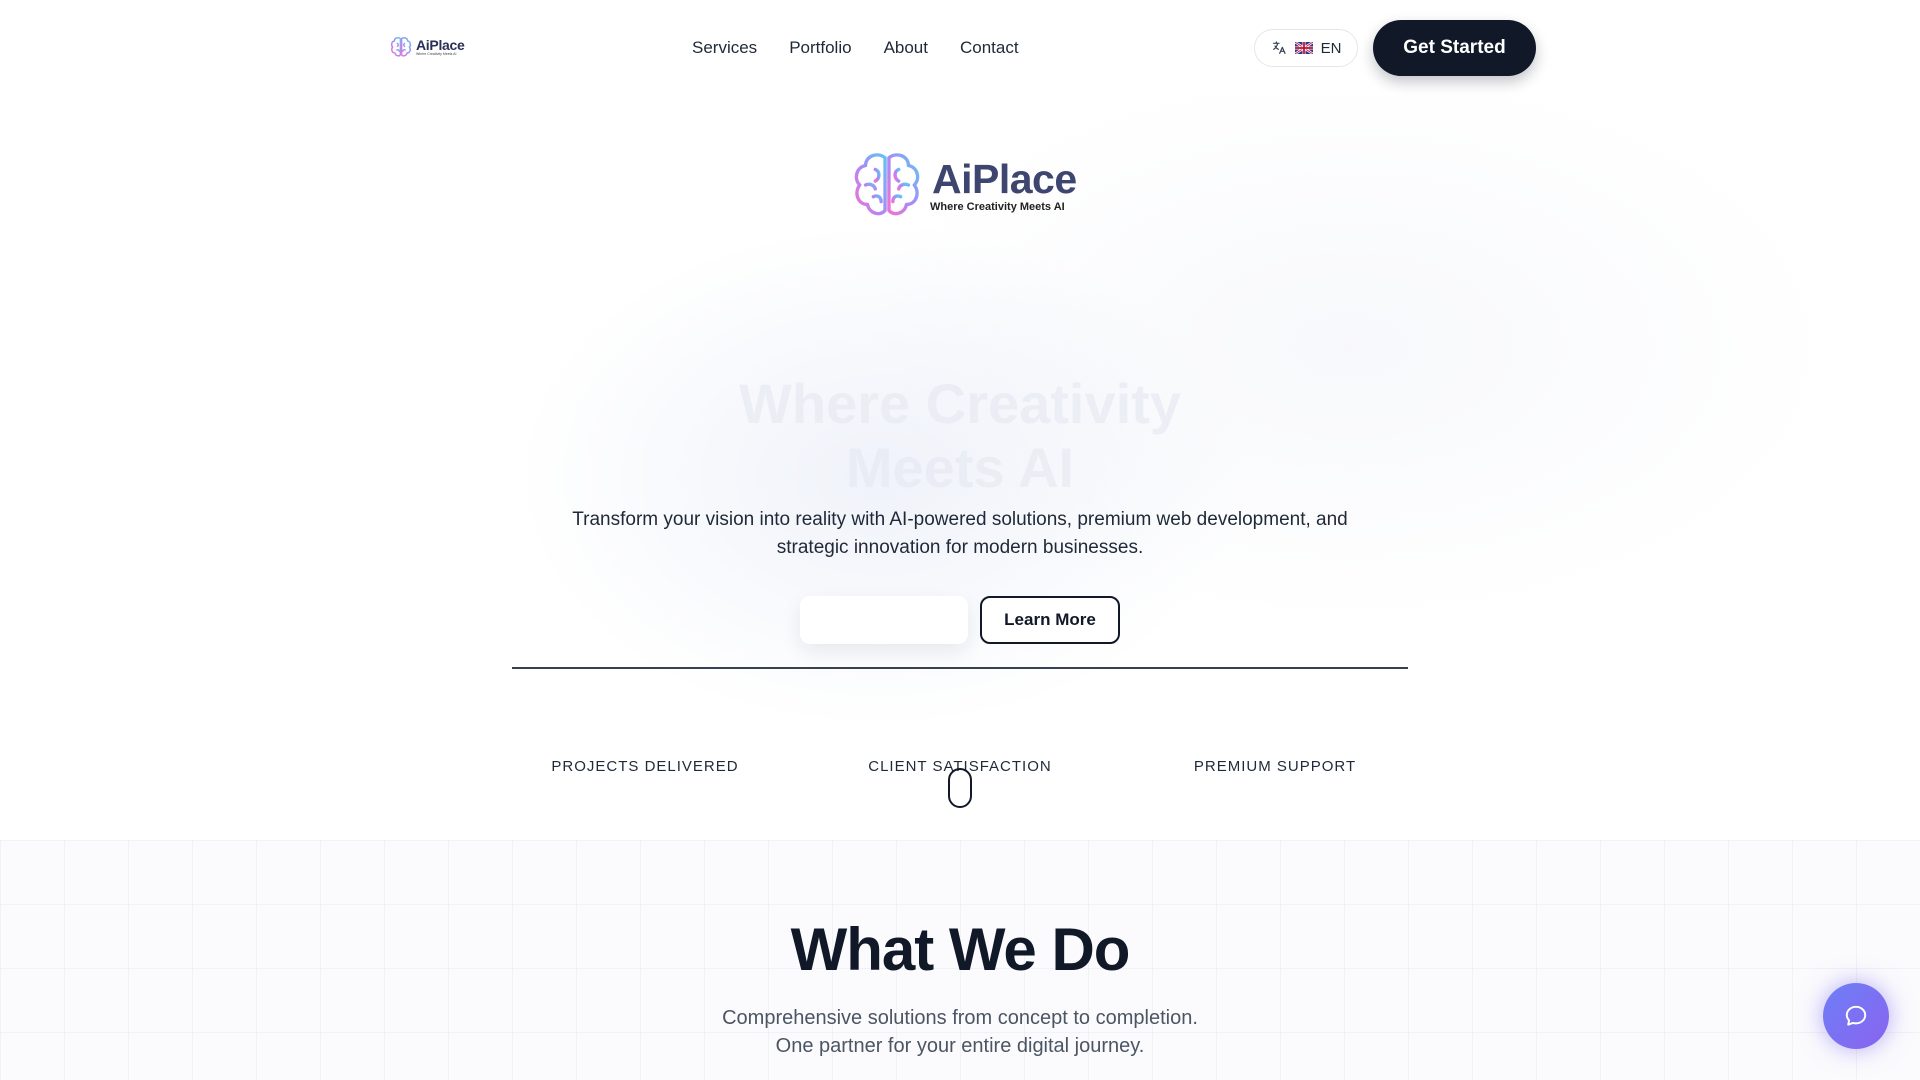 The image size is (1920, 1080). I want to click on chat-button, so click(1856, 1016).